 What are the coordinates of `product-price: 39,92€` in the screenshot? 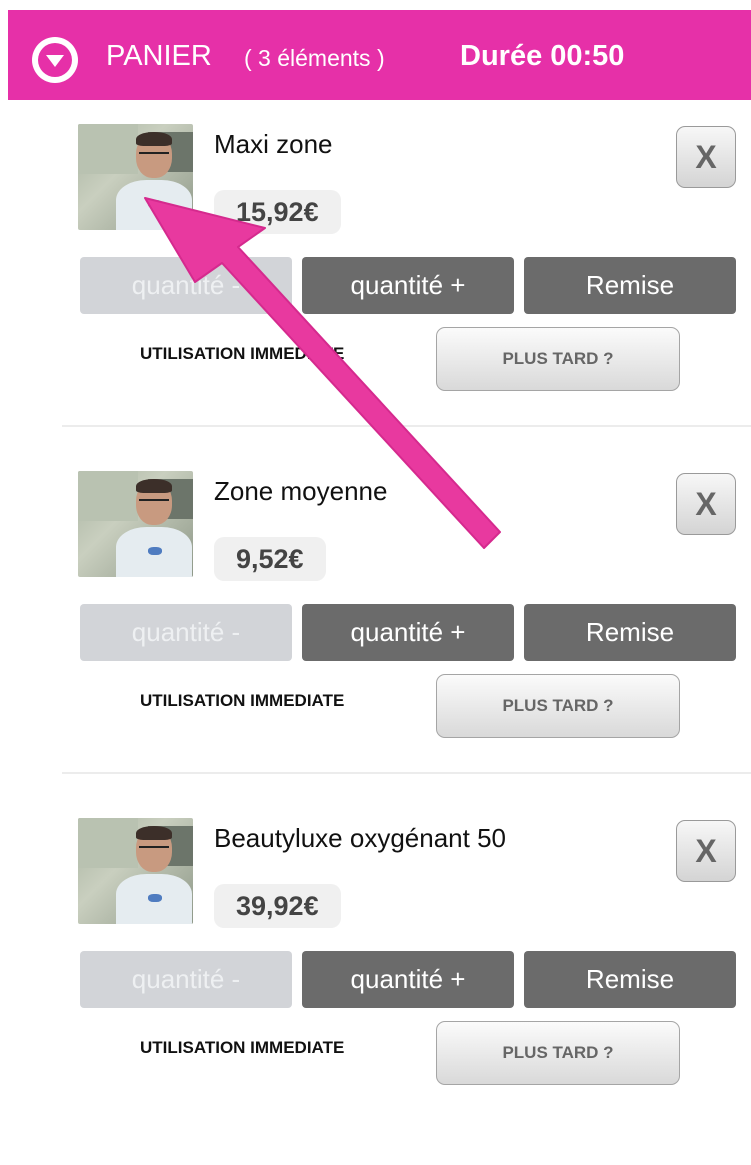 It's located at (277, 906).